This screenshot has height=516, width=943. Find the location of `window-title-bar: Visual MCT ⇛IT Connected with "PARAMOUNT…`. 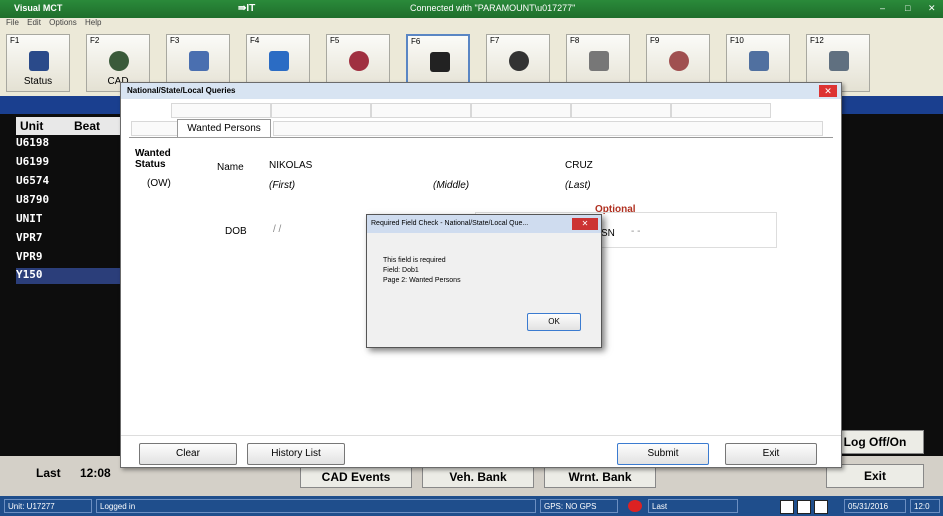

window-title-bar: Visual MCT ⇛IT Connected with "PARAMOUNT… is located at coordinates (471, 9).